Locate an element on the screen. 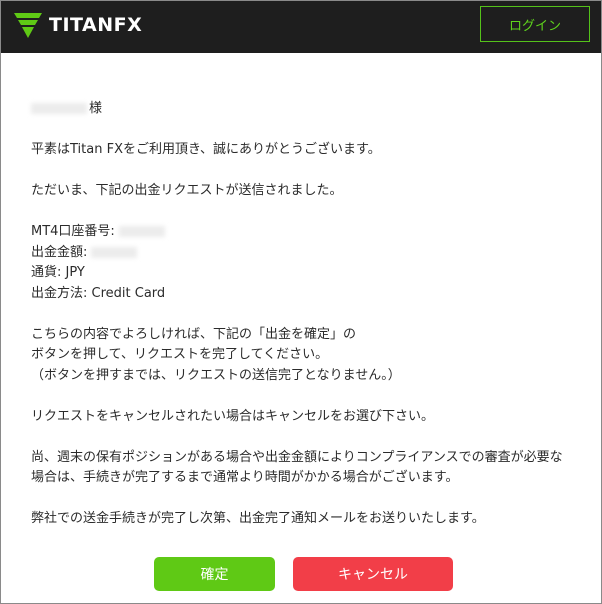  confirm-instruction-3: （ボタンを押すまでは、リクエストの送信完了となりません。） is located at coordinates (216, 375).